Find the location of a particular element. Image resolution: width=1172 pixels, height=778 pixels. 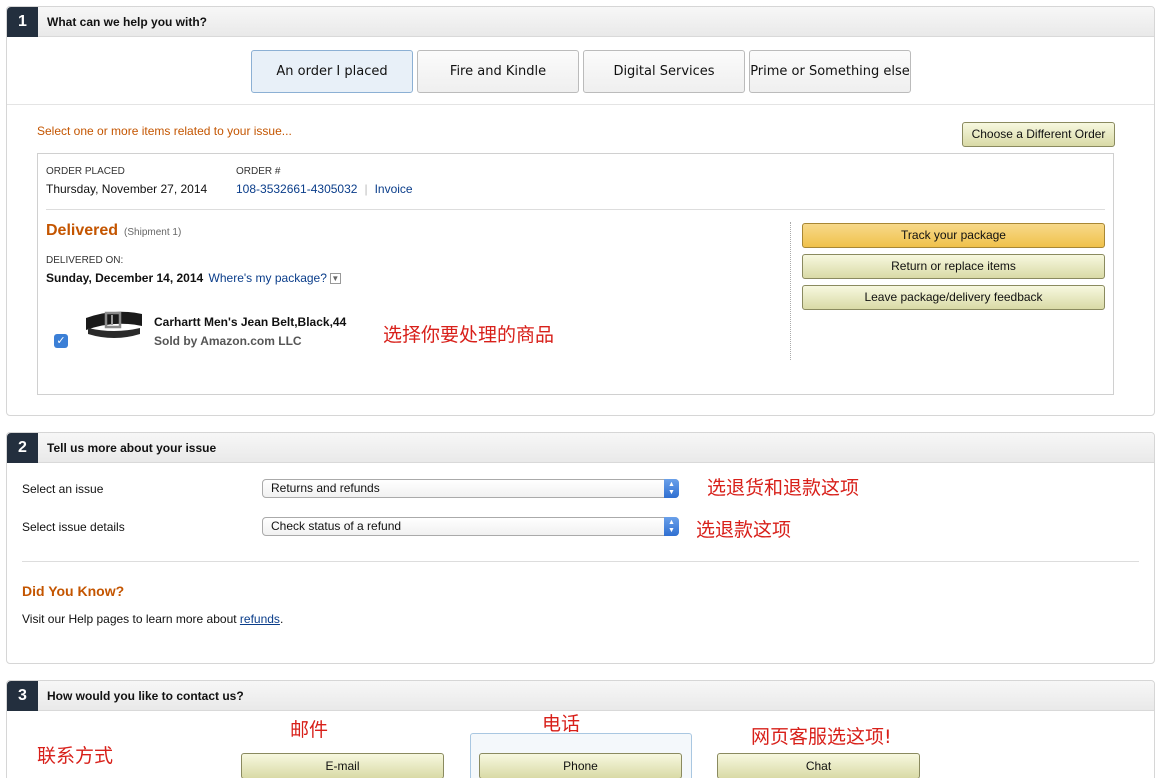

item-checkbox: ✓ is located at coordinates (61, 341).